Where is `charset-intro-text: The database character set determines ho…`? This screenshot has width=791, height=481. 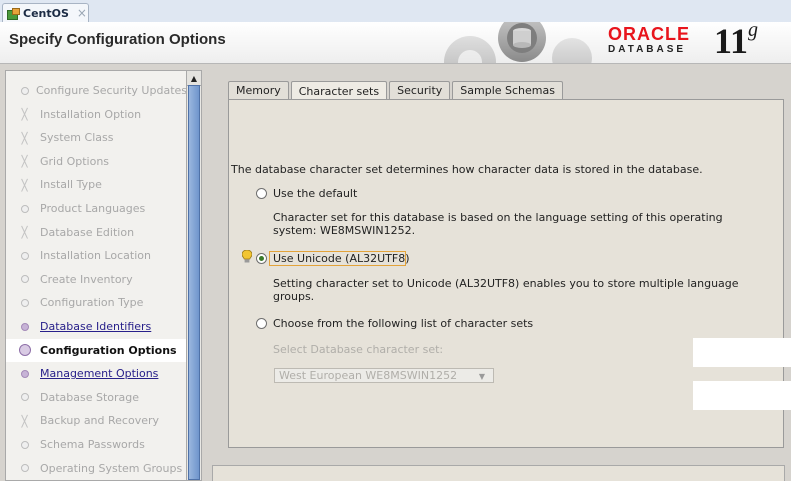
charset-intro-text: The database character set determines ho… is located at coordinates (467, 169).